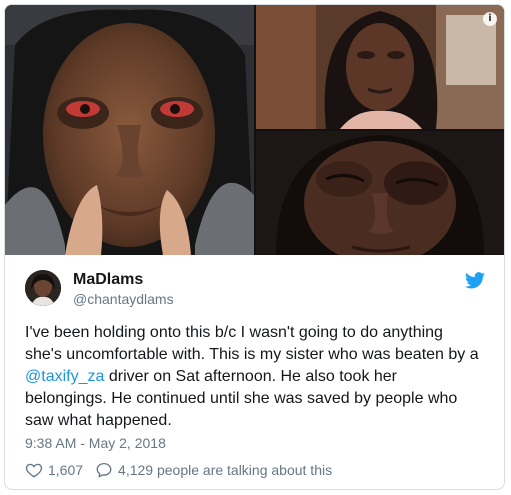  I want to click on photo-bottom-right, so click(380, 193).